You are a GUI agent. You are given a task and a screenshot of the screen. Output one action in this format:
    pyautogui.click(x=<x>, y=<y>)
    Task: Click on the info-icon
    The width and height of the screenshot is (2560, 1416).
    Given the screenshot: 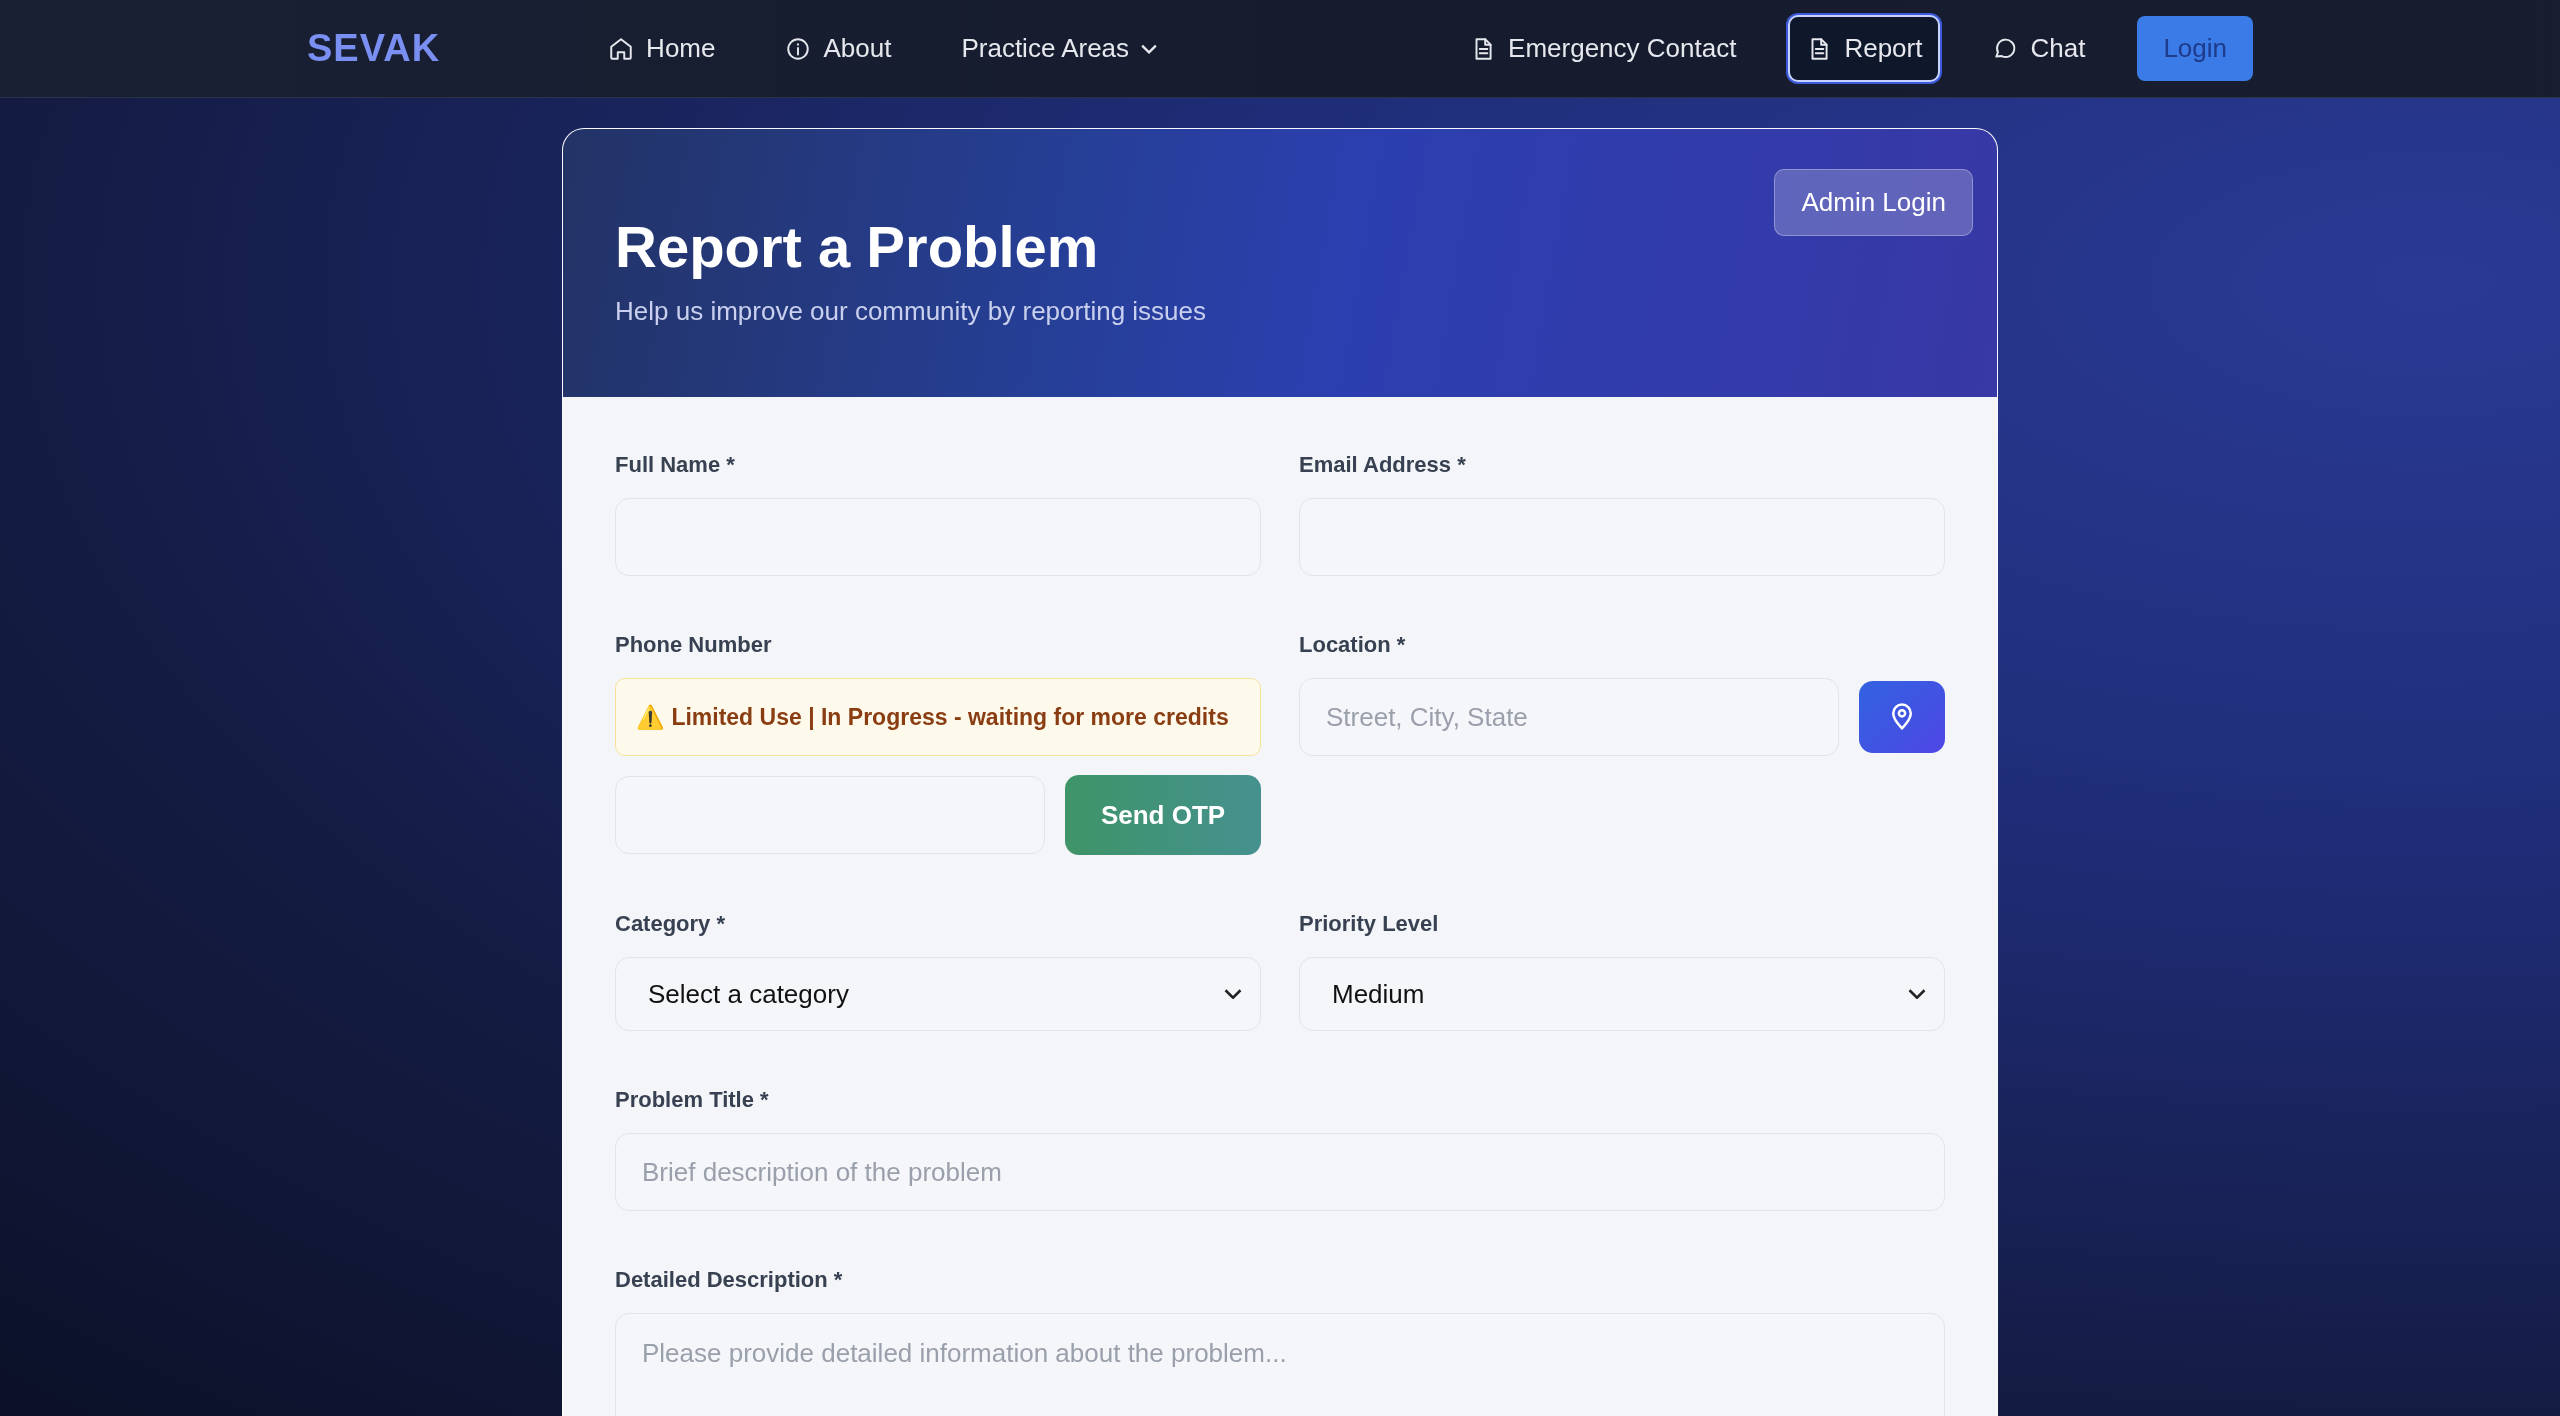 What is the action you would take?
    pyautogui.click(x=798, y=48)
    